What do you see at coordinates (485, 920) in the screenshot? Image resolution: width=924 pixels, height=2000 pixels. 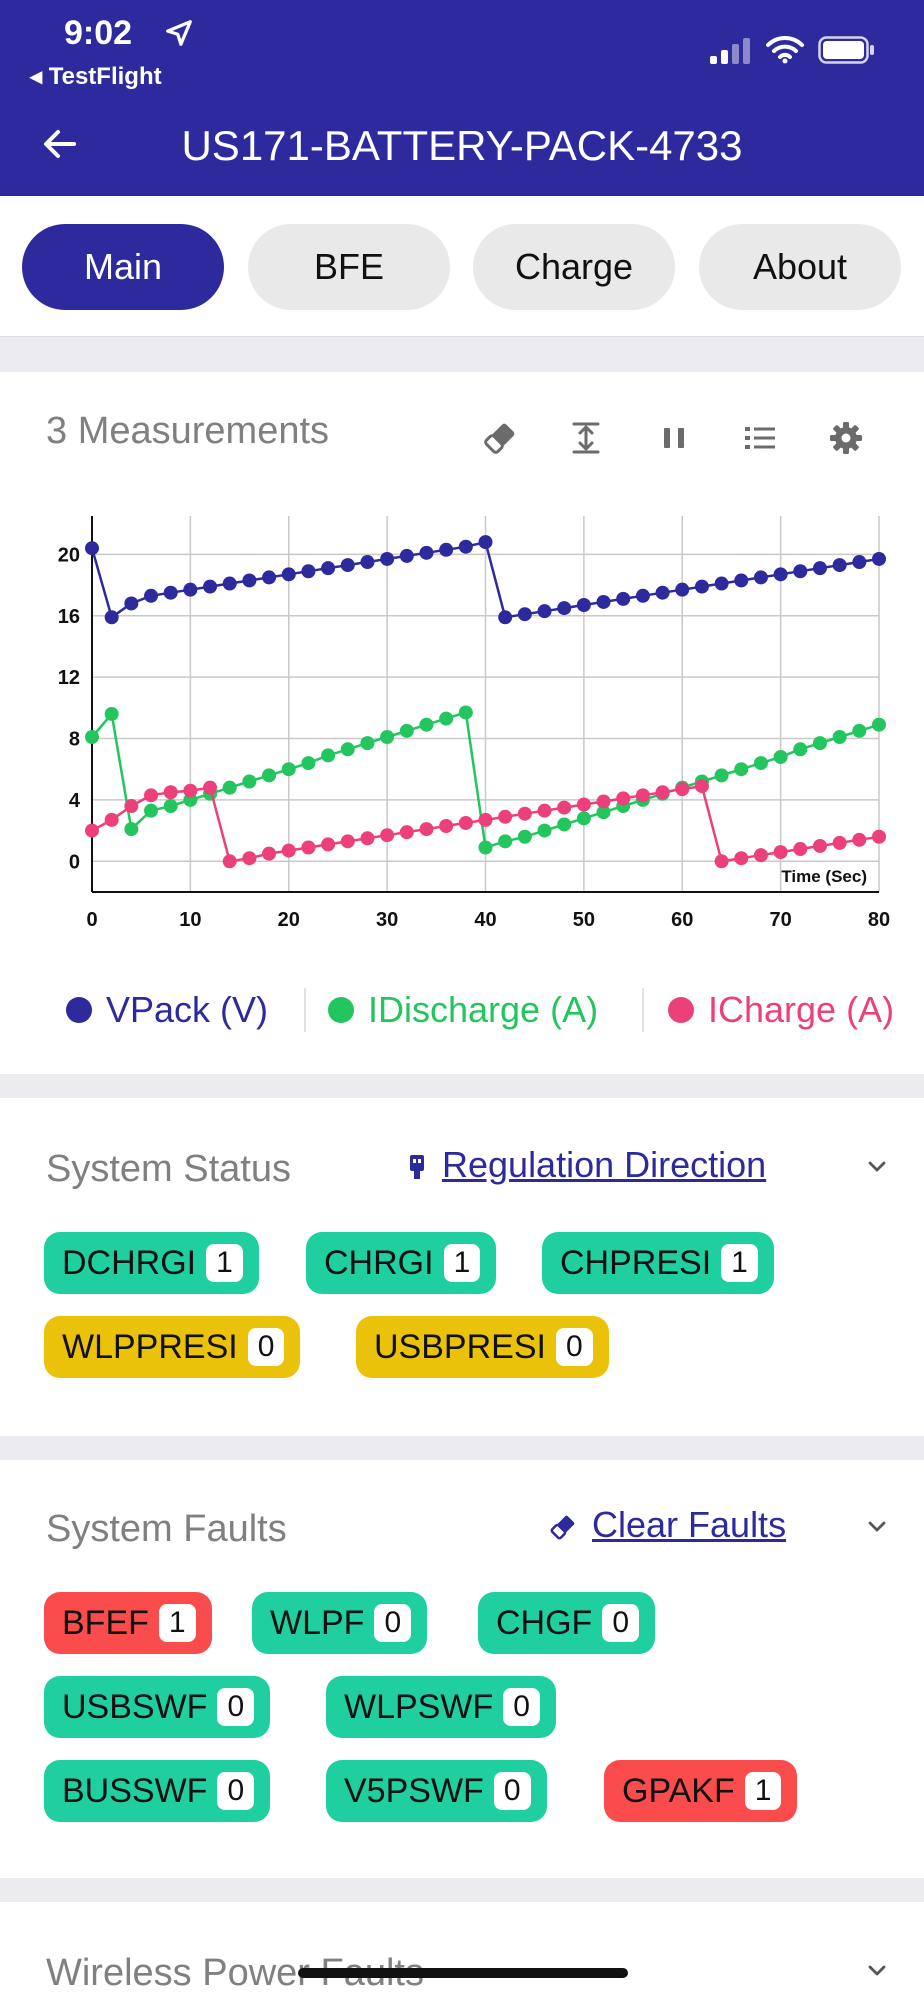 I see `x-tick-label: 40` at bounding box center [485, 920].